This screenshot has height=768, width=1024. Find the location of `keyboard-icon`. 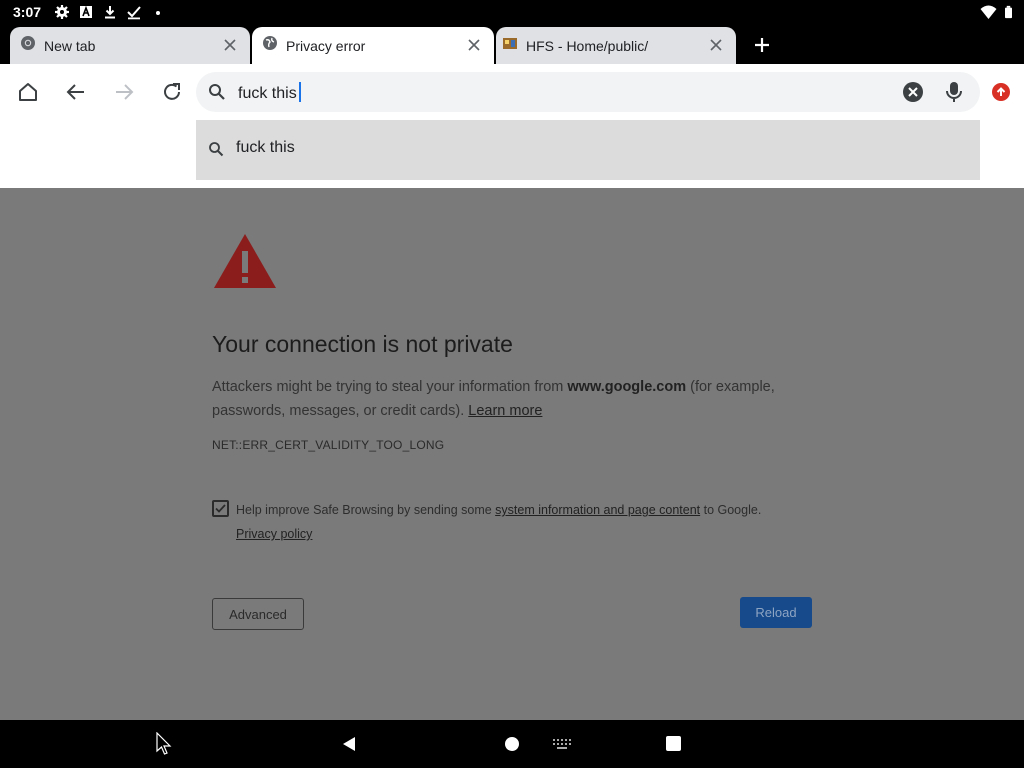

keyboard-icon is located at coordinates (562, 747).